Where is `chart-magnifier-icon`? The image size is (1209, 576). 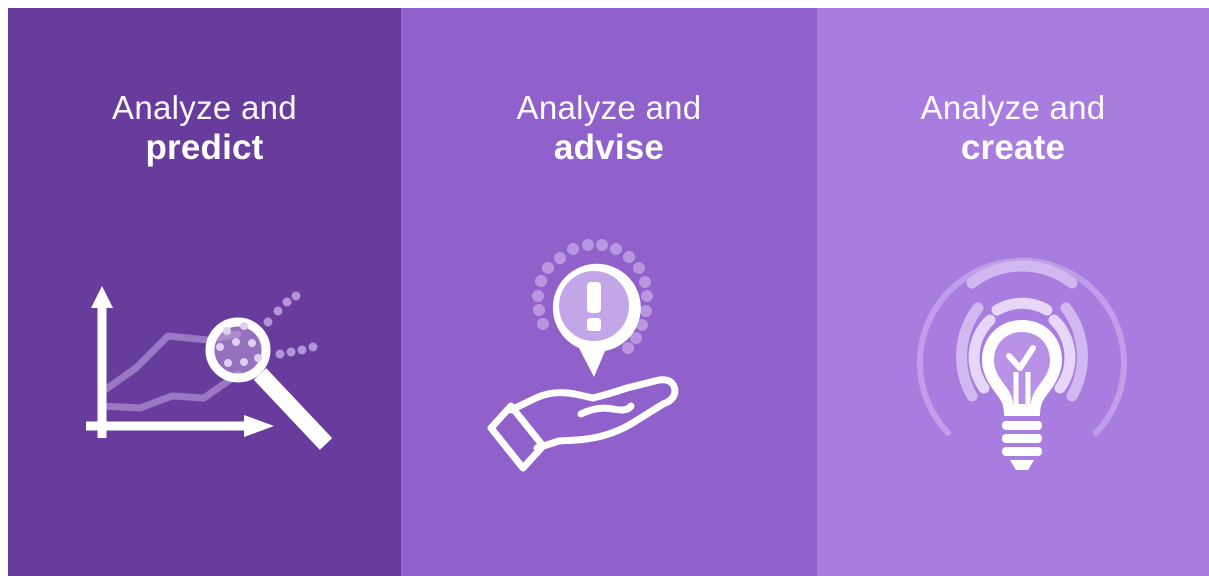 chart-magnifier-icon is located at coordinates (209, 368).